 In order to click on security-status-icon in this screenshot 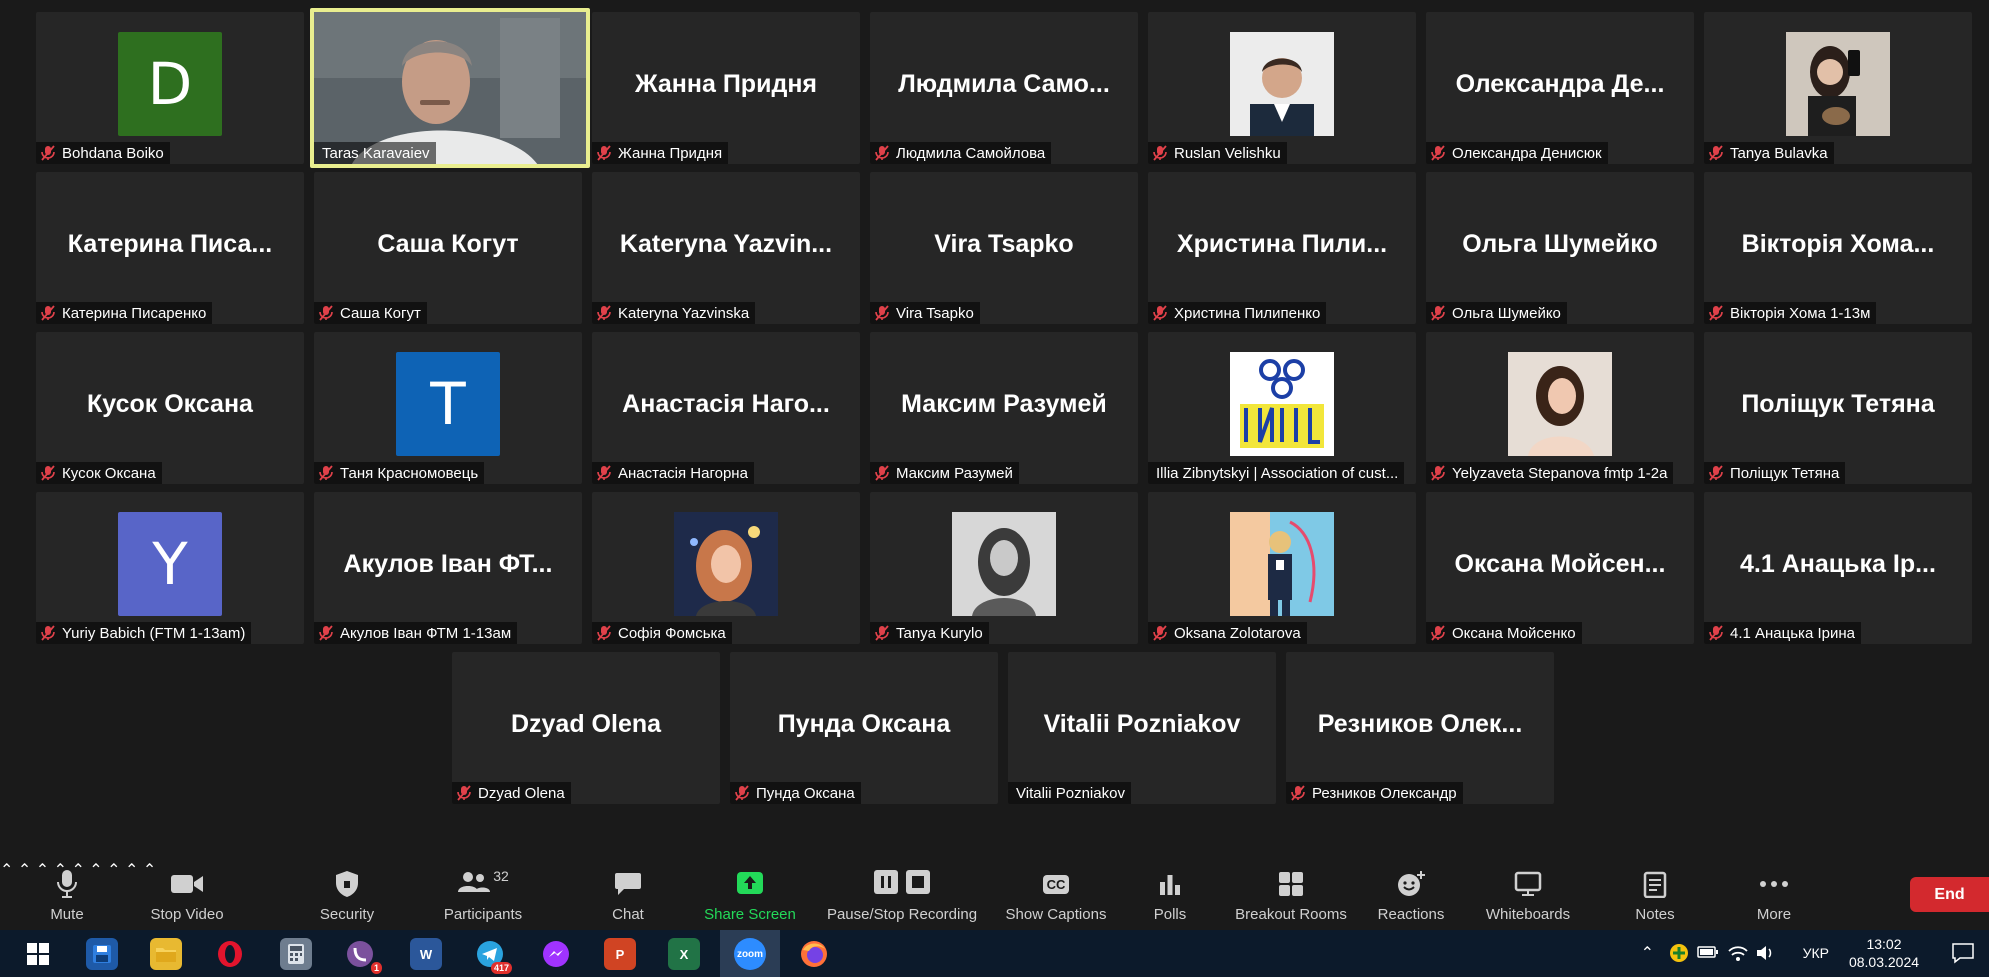, I will do `click(1679, 954)`.